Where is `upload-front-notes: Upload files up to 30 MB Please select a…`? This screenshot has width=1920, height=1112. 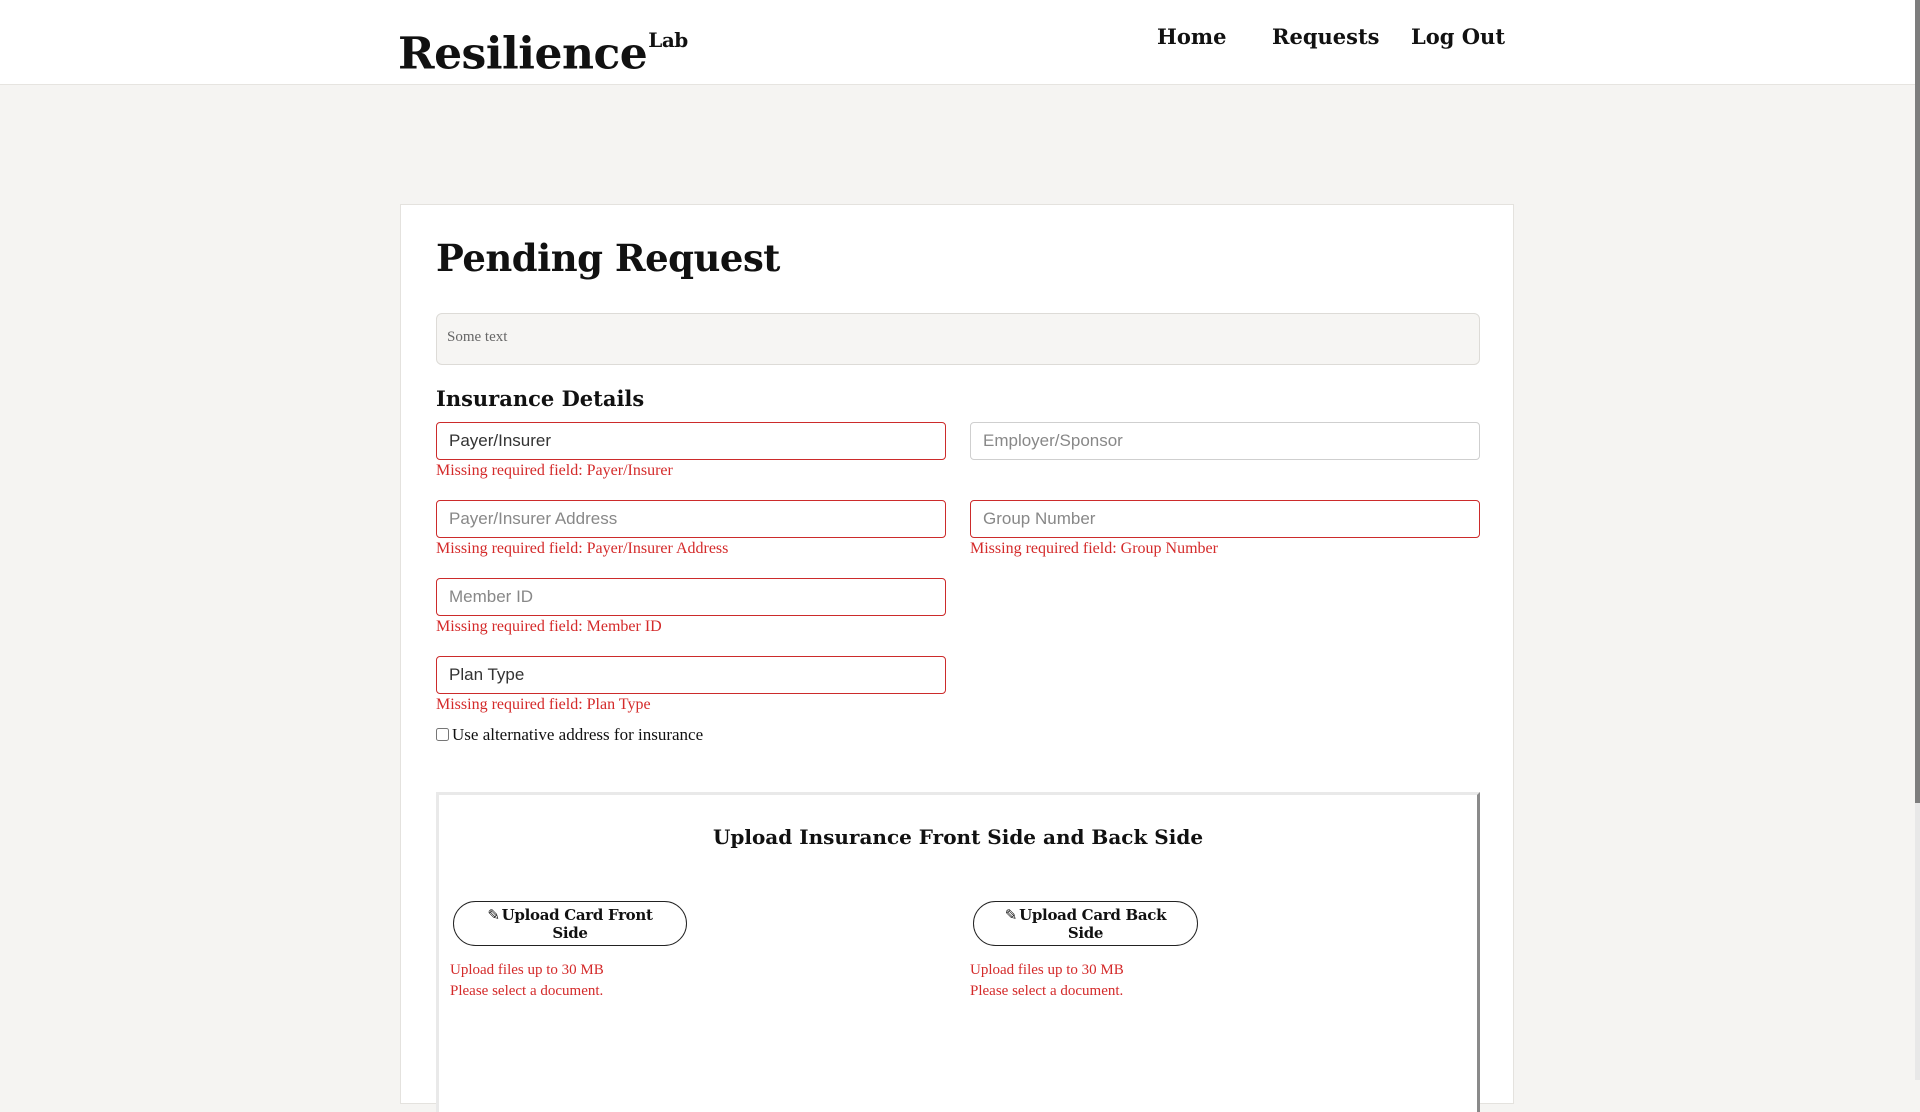
upload-front-notes: Upload files up to 30 MB Please select a… is located at coordinates (527, 981).